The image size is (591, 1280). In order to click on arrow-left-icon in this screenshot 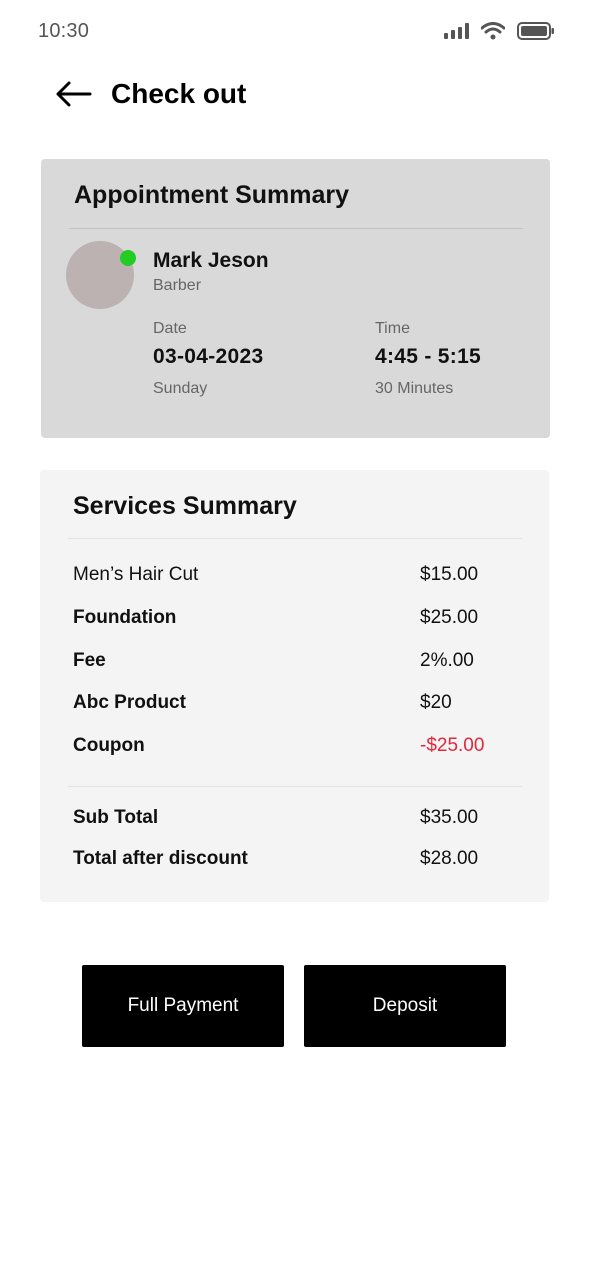, I will do `click(74, 94)`.